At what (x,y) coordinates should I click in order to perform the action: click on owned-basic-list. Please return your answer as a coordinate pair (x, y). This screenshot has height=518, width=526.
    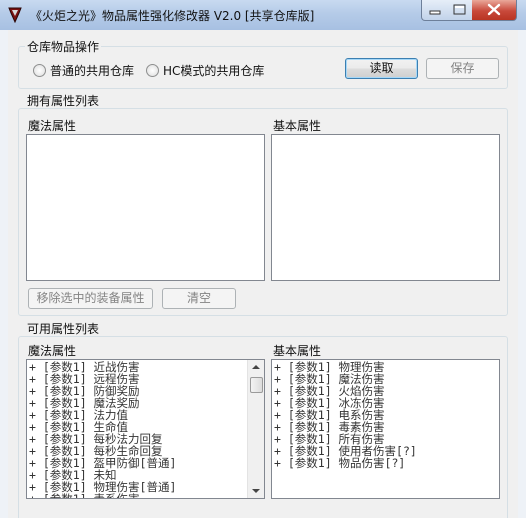
    Looking at the image, I should click on (385, 207).